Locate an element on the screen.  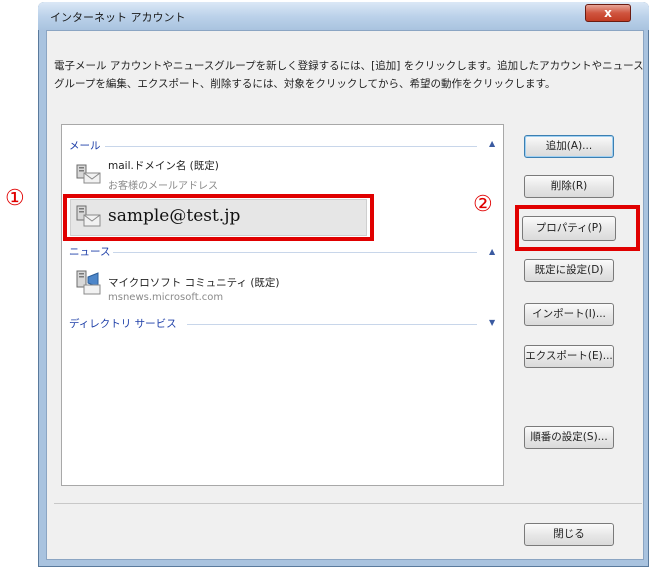
set-default-button-label: 既定に設定(D) is located at coordinates (569, 270).